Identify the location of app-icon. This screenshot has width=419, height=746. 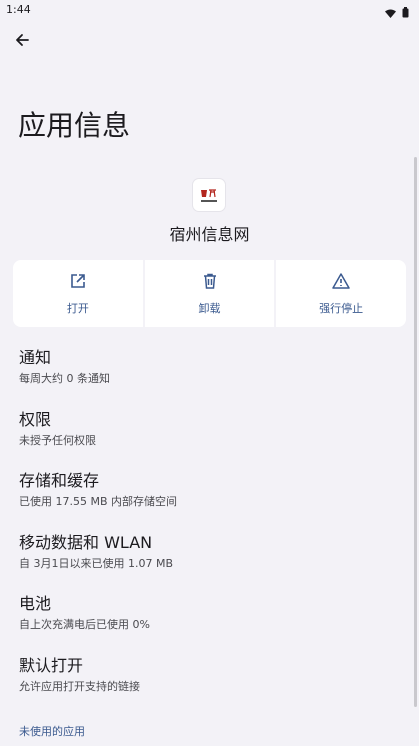
(209, 195).